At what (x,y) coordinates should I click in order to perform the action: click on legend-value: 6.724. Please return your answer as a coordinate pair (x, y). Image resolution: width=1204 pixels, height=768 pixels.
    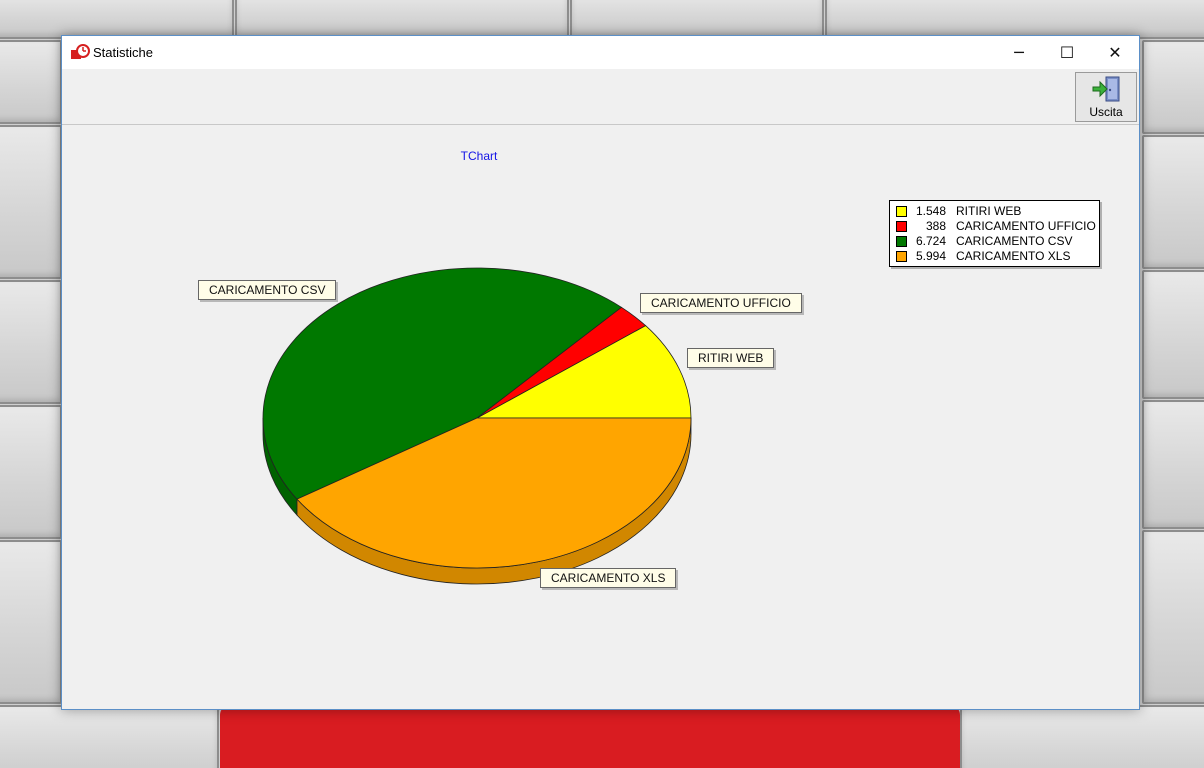
    Looking at the image, I should click on (930, 241).